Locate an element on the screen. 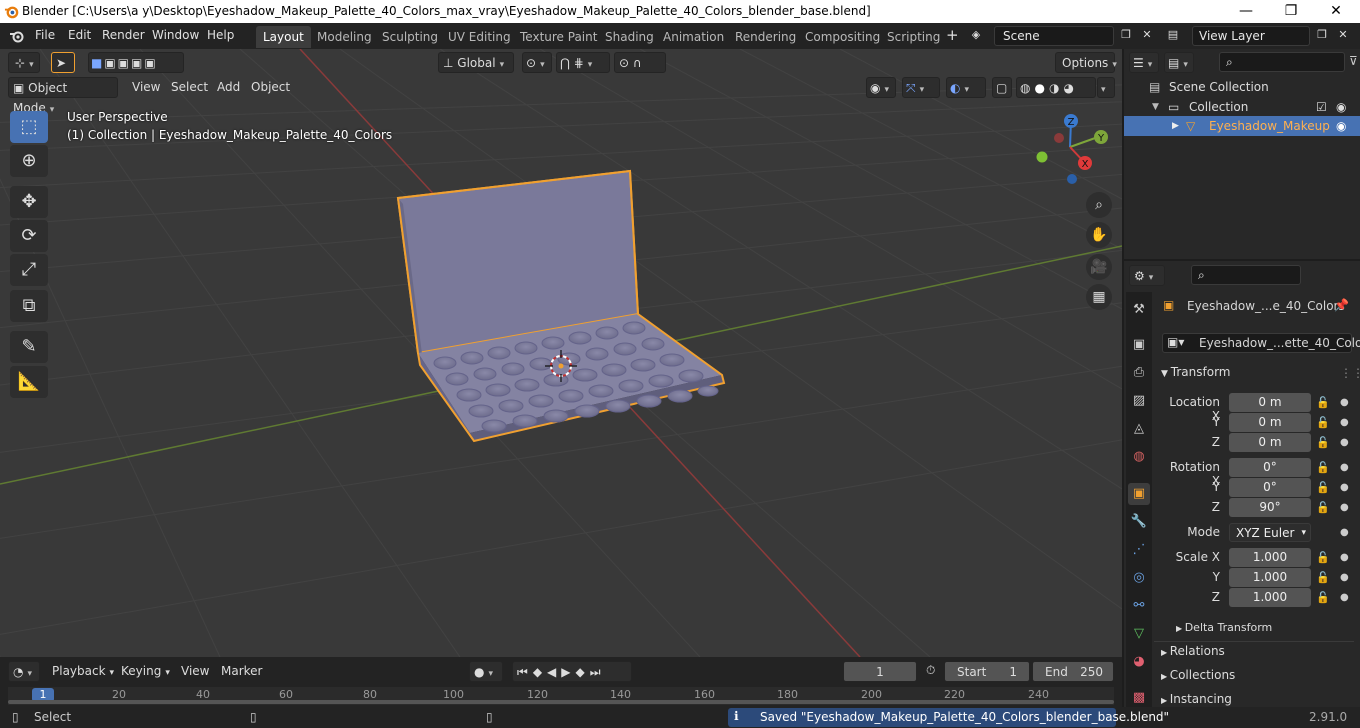  close-button: ✕ is located at coordinates (1336, 11).